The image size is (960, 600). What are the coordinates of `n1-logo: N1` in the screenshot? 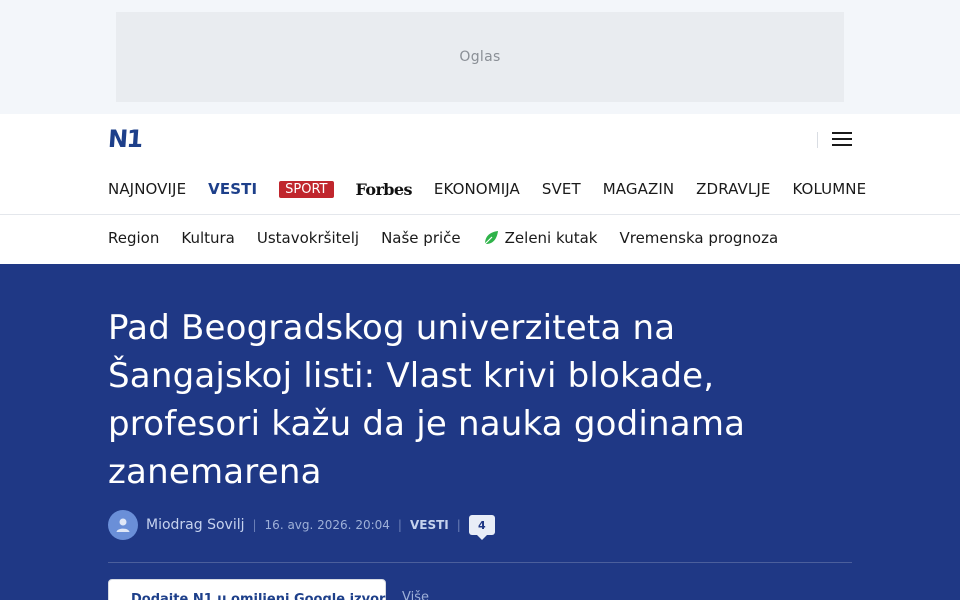 It's located at (128, 139).